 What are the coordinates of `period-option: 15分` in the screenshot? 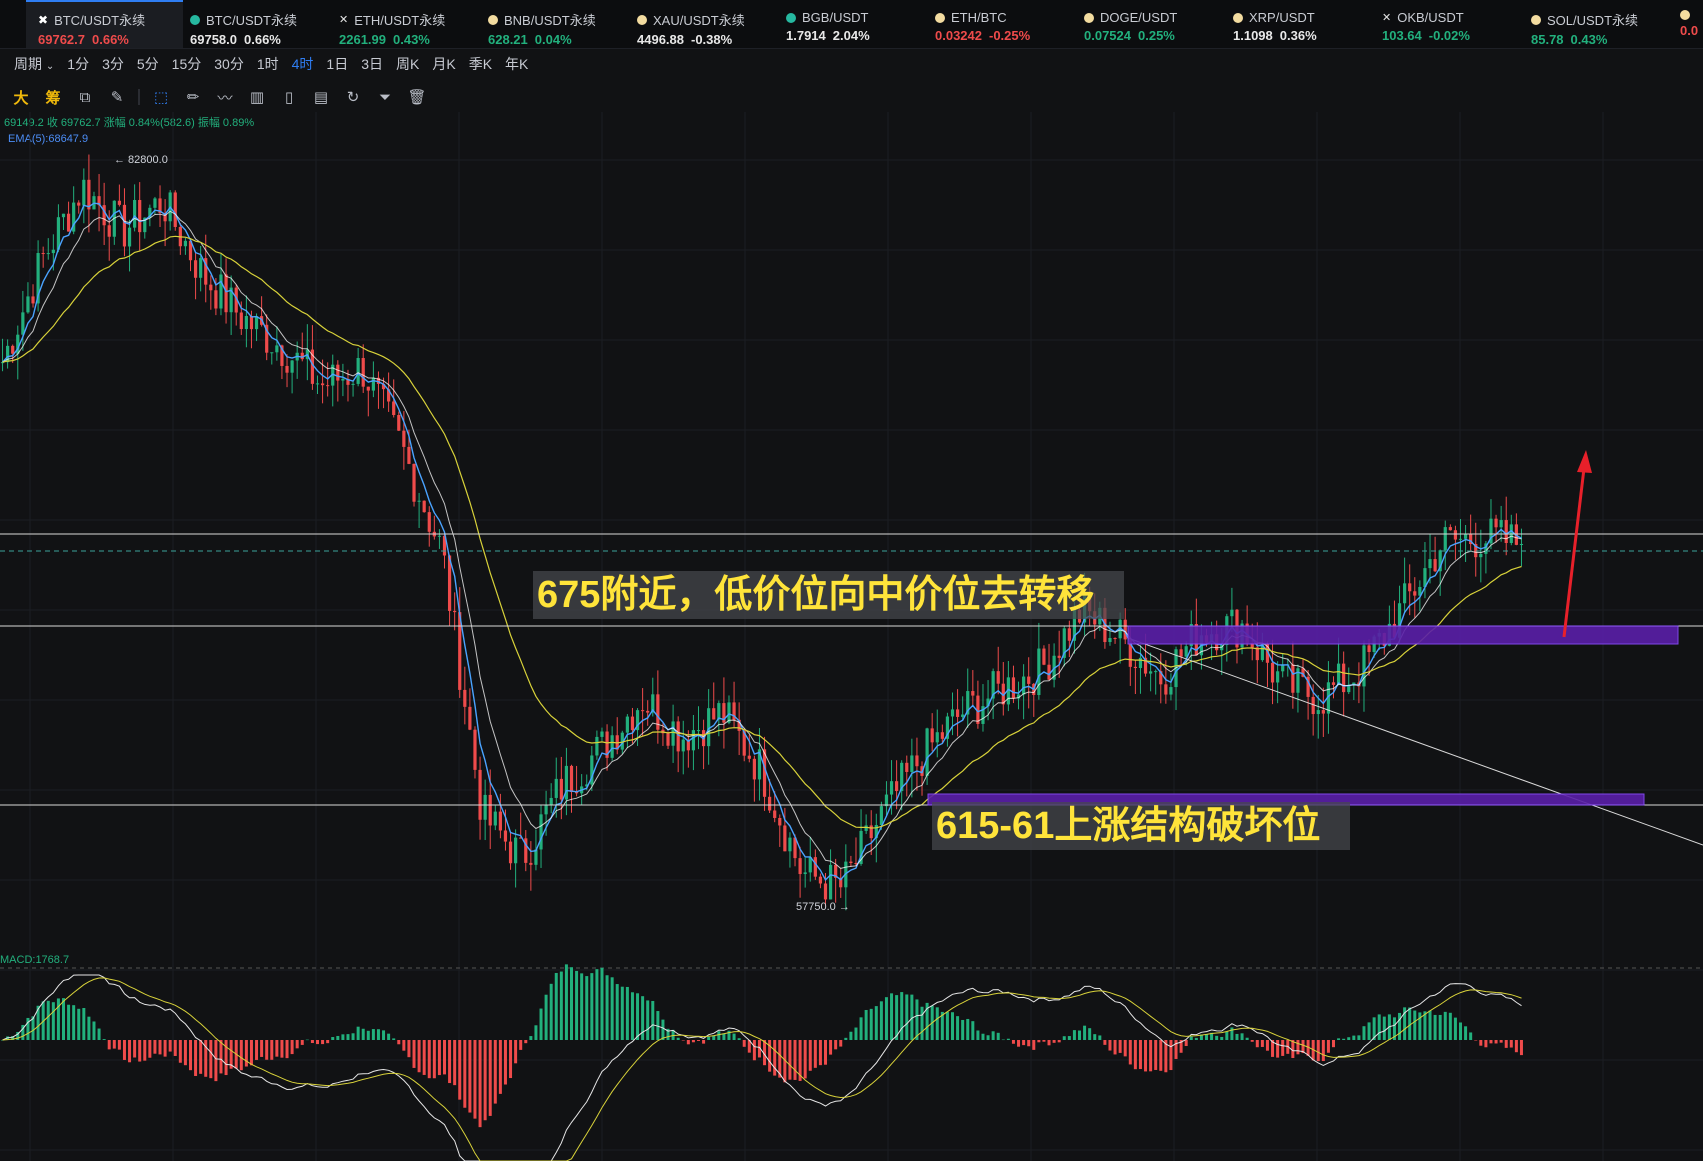 It's located at (187, 64).